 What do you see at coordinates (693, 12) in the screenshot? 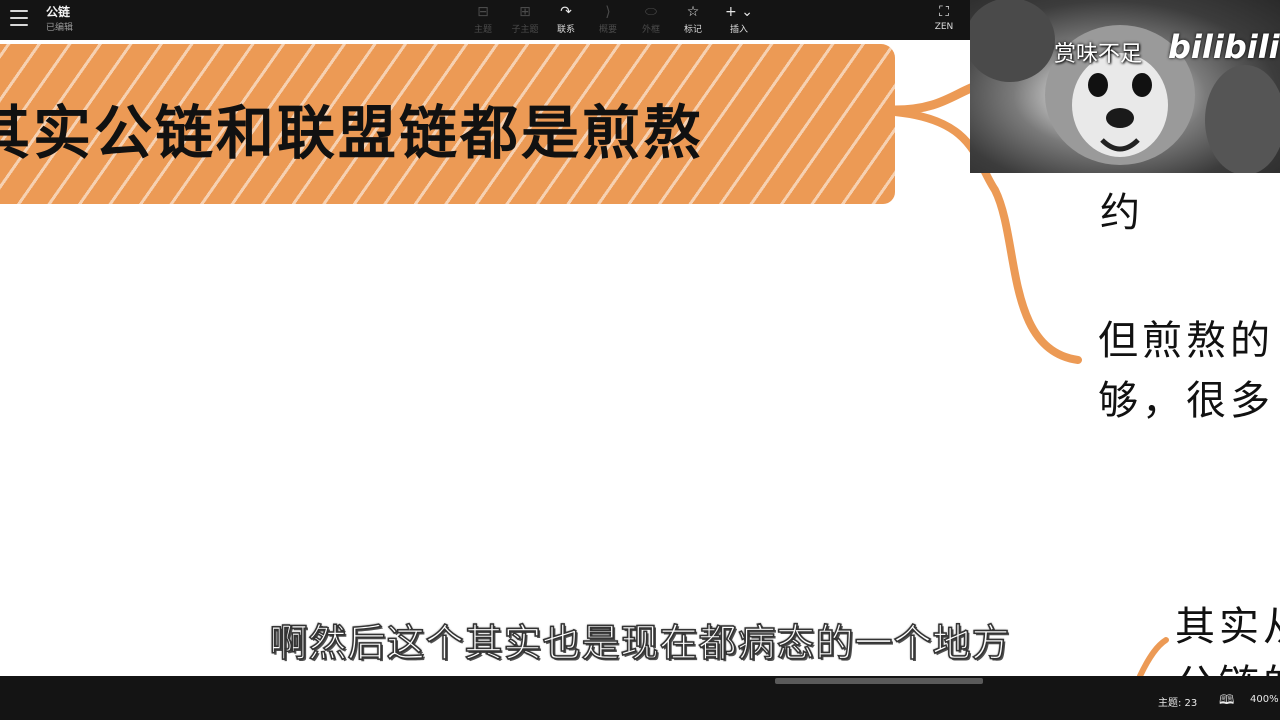
I see `star-icon: ☆` at bounding box center [693, 12].